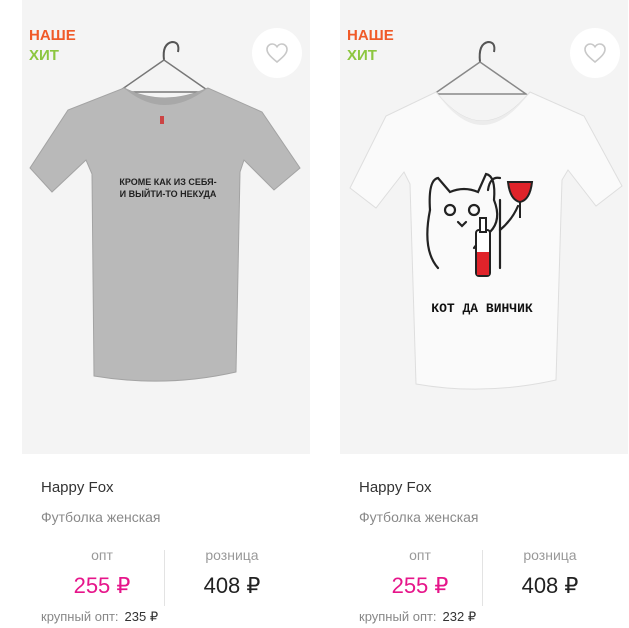  What do you see at coordinates (459, 616) in the screenshot?
I see `bulk-value: 232 ₽` at bounding box center [459, 616].